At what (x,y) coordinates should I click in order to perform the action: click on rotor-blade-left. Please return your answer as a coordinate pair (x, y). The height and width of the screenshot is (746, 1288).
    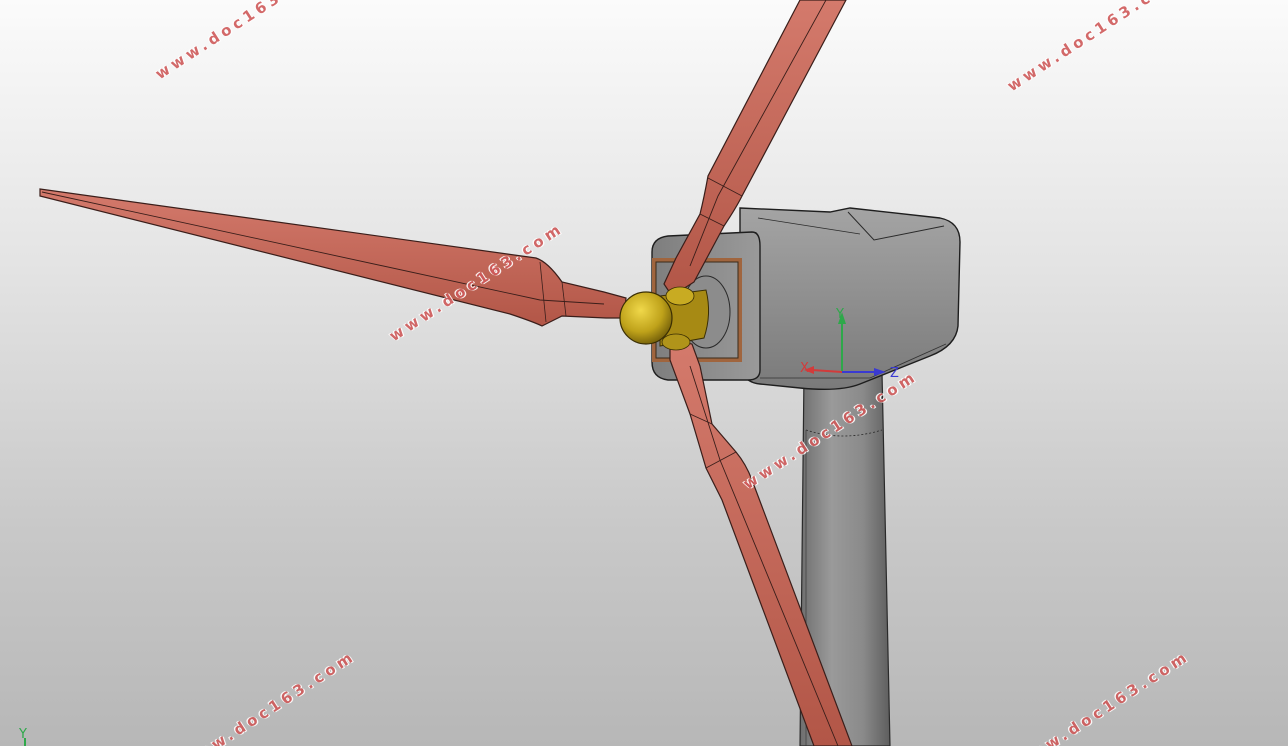
    Looking at the image, I should click on (333, 257).